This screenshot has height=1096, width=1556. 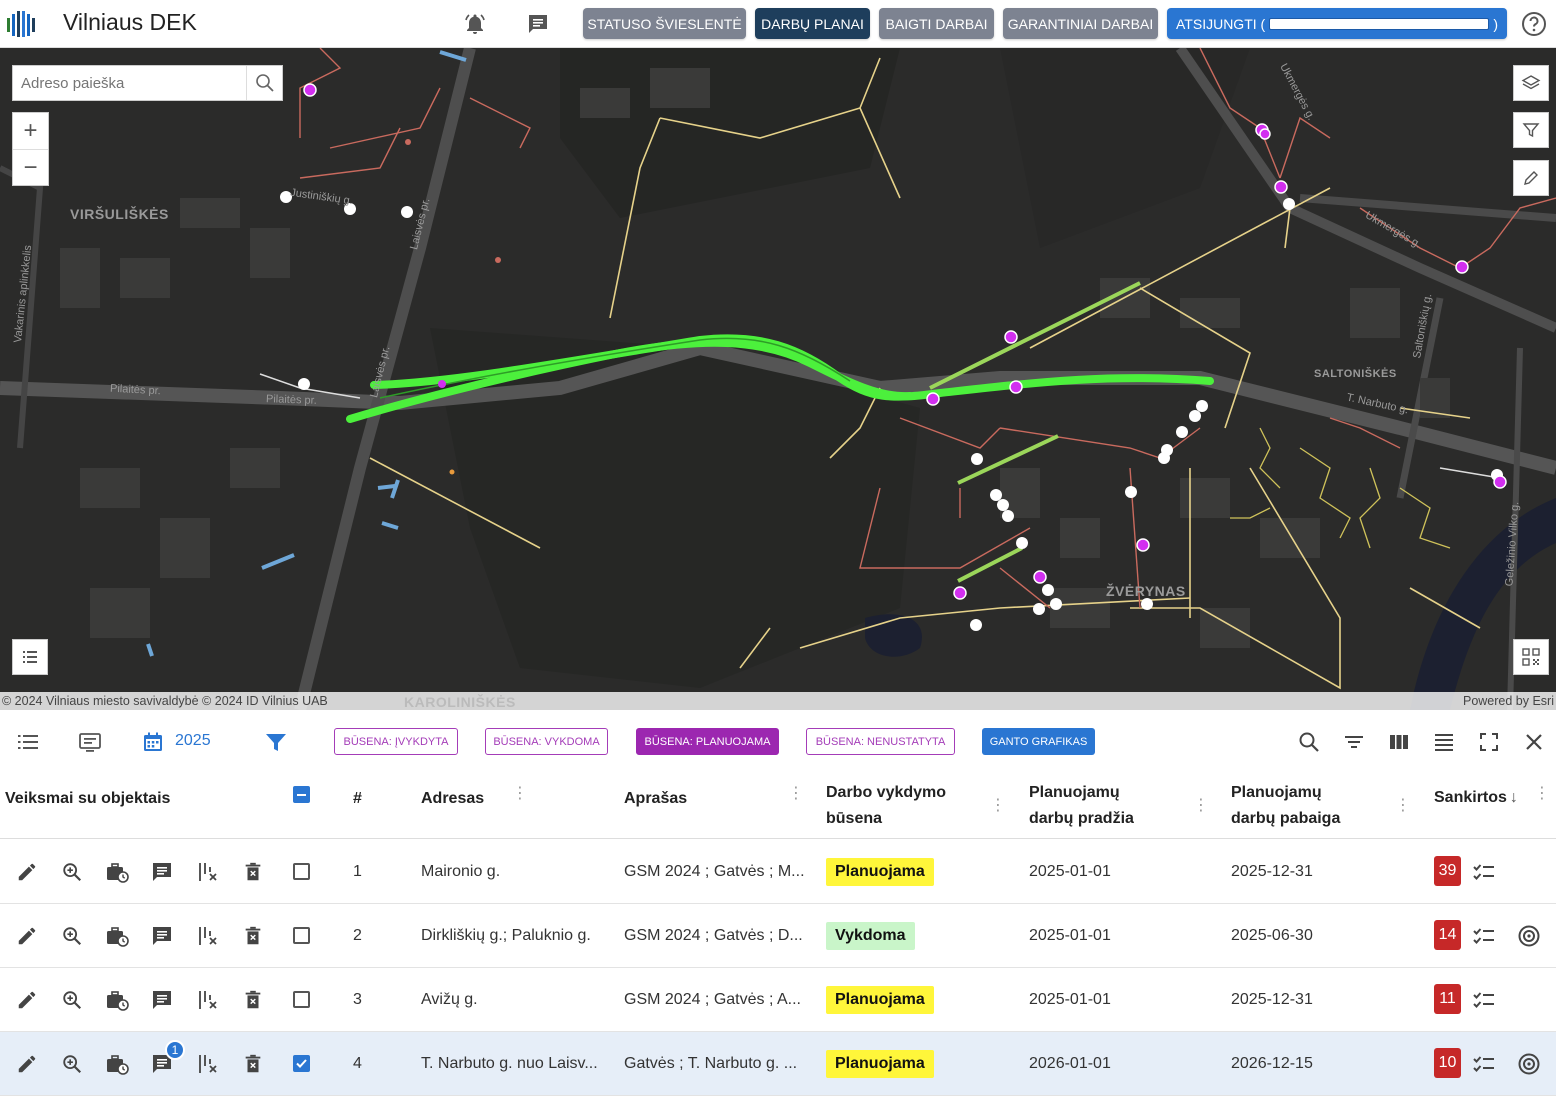 What do you see at coordinates (276, 742) in the screenshot?
I see `filter-icon` at bounding box center [276, 742].